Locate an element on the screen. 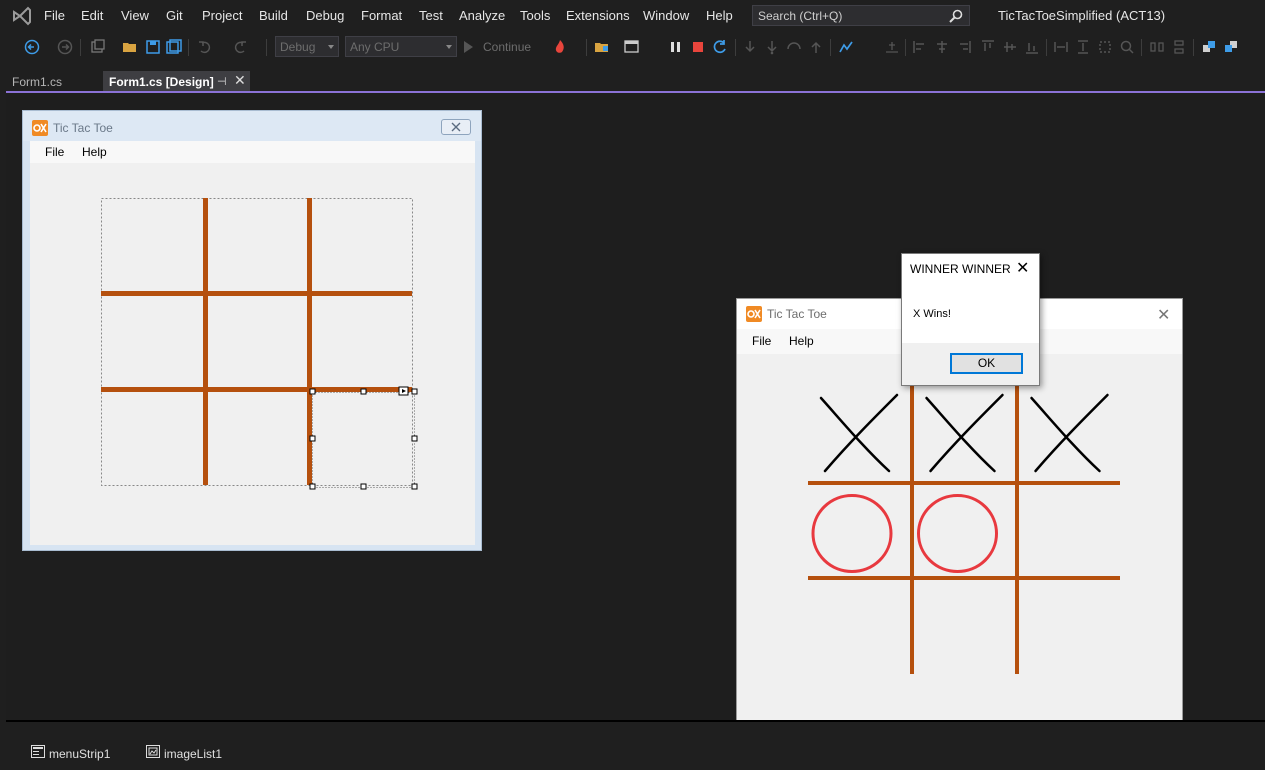 This screenshot has height=770, width=1265. search-box: Search (Ctrl+Q) is located at coordinates (861, 15).